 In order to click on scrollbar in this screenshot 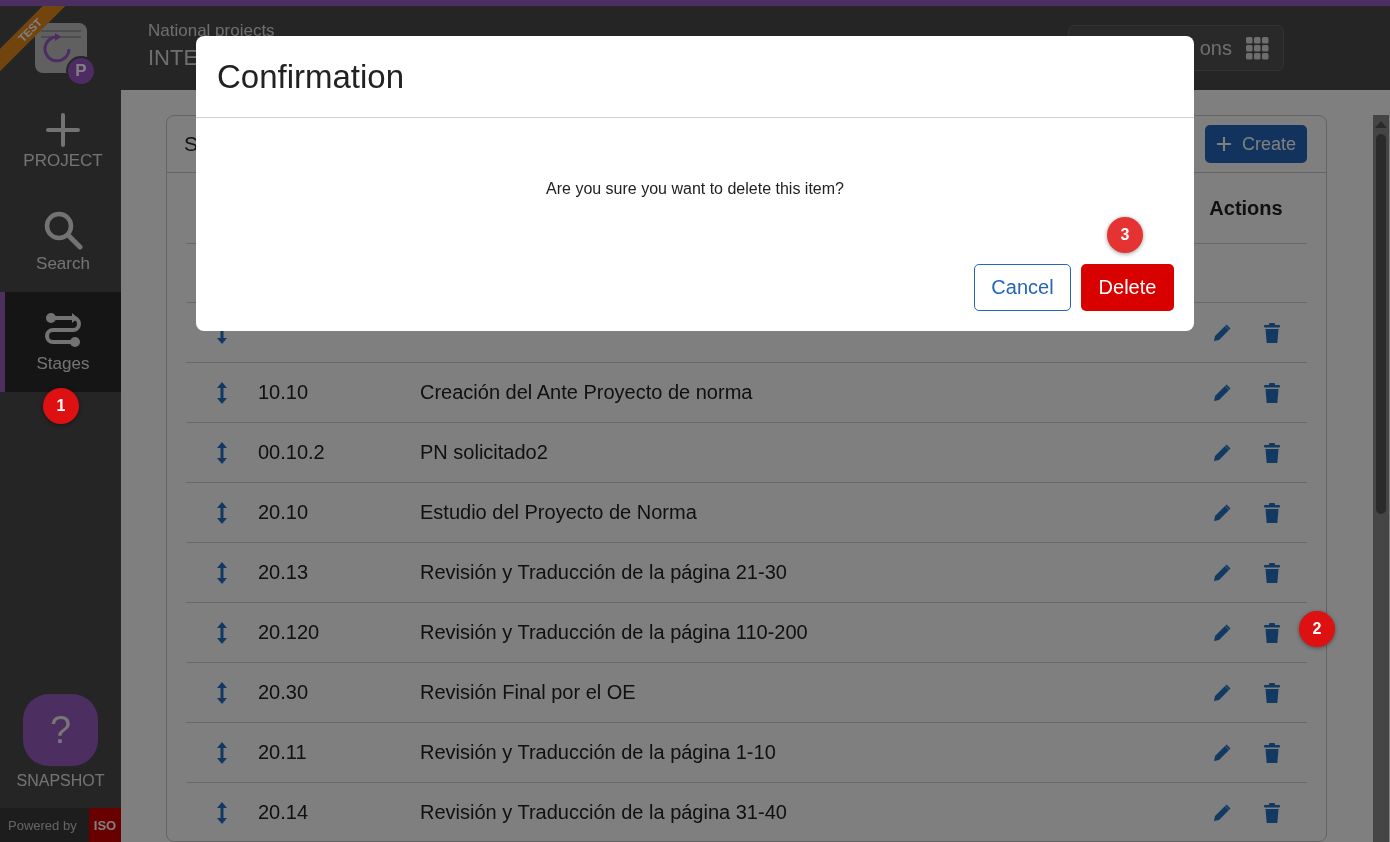, I will do `click(1381, 478)`.